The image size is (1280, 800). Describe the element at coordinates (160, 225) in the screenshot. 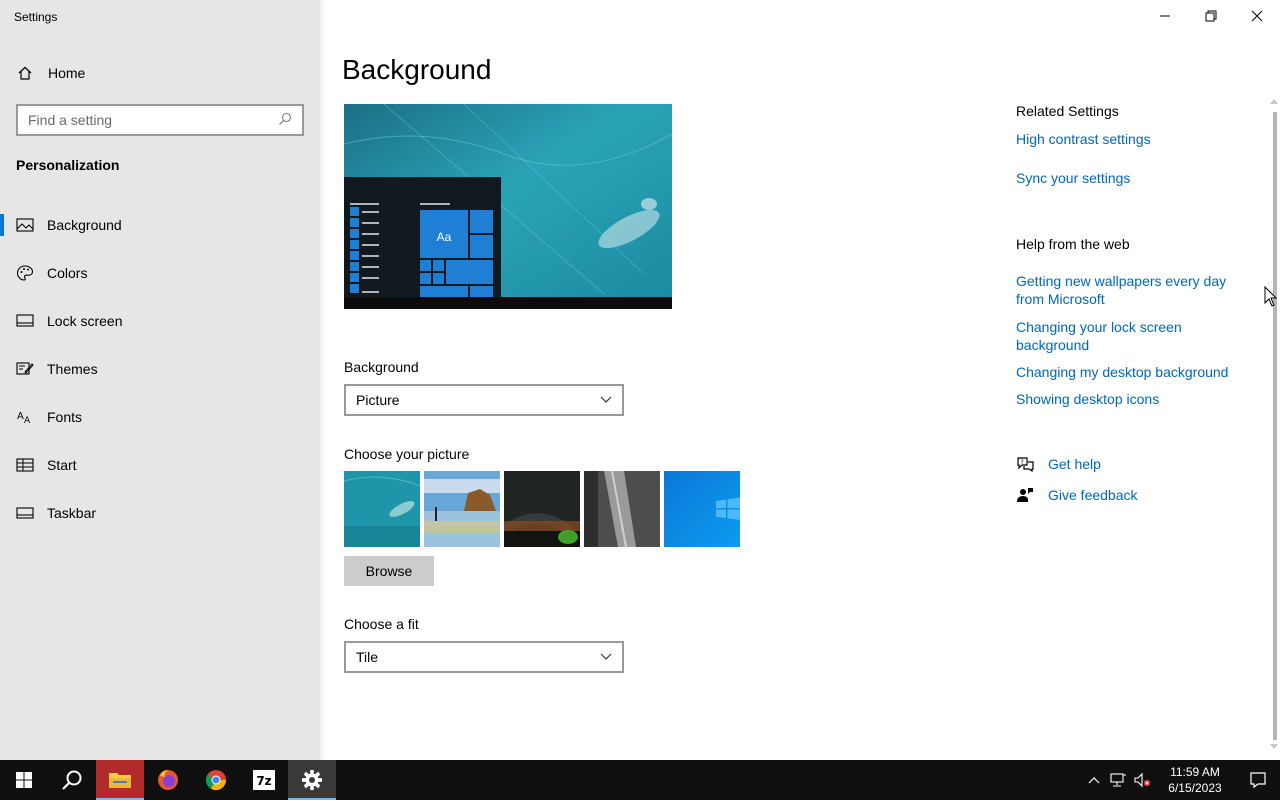

I see `nav-item-background: Background` at that location.